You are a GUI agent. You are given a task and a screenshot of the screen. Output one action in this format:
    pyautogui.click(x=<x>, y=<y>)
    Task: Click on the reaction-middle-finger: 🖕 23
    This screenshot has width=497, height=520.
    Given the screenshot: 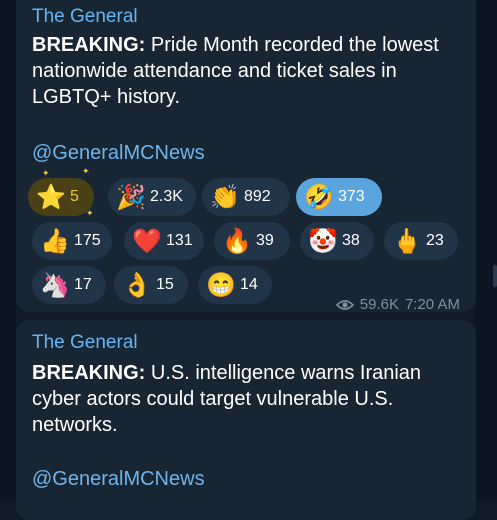 What is the action you would take?
    pyautogui.click(x=421, y=241)
    